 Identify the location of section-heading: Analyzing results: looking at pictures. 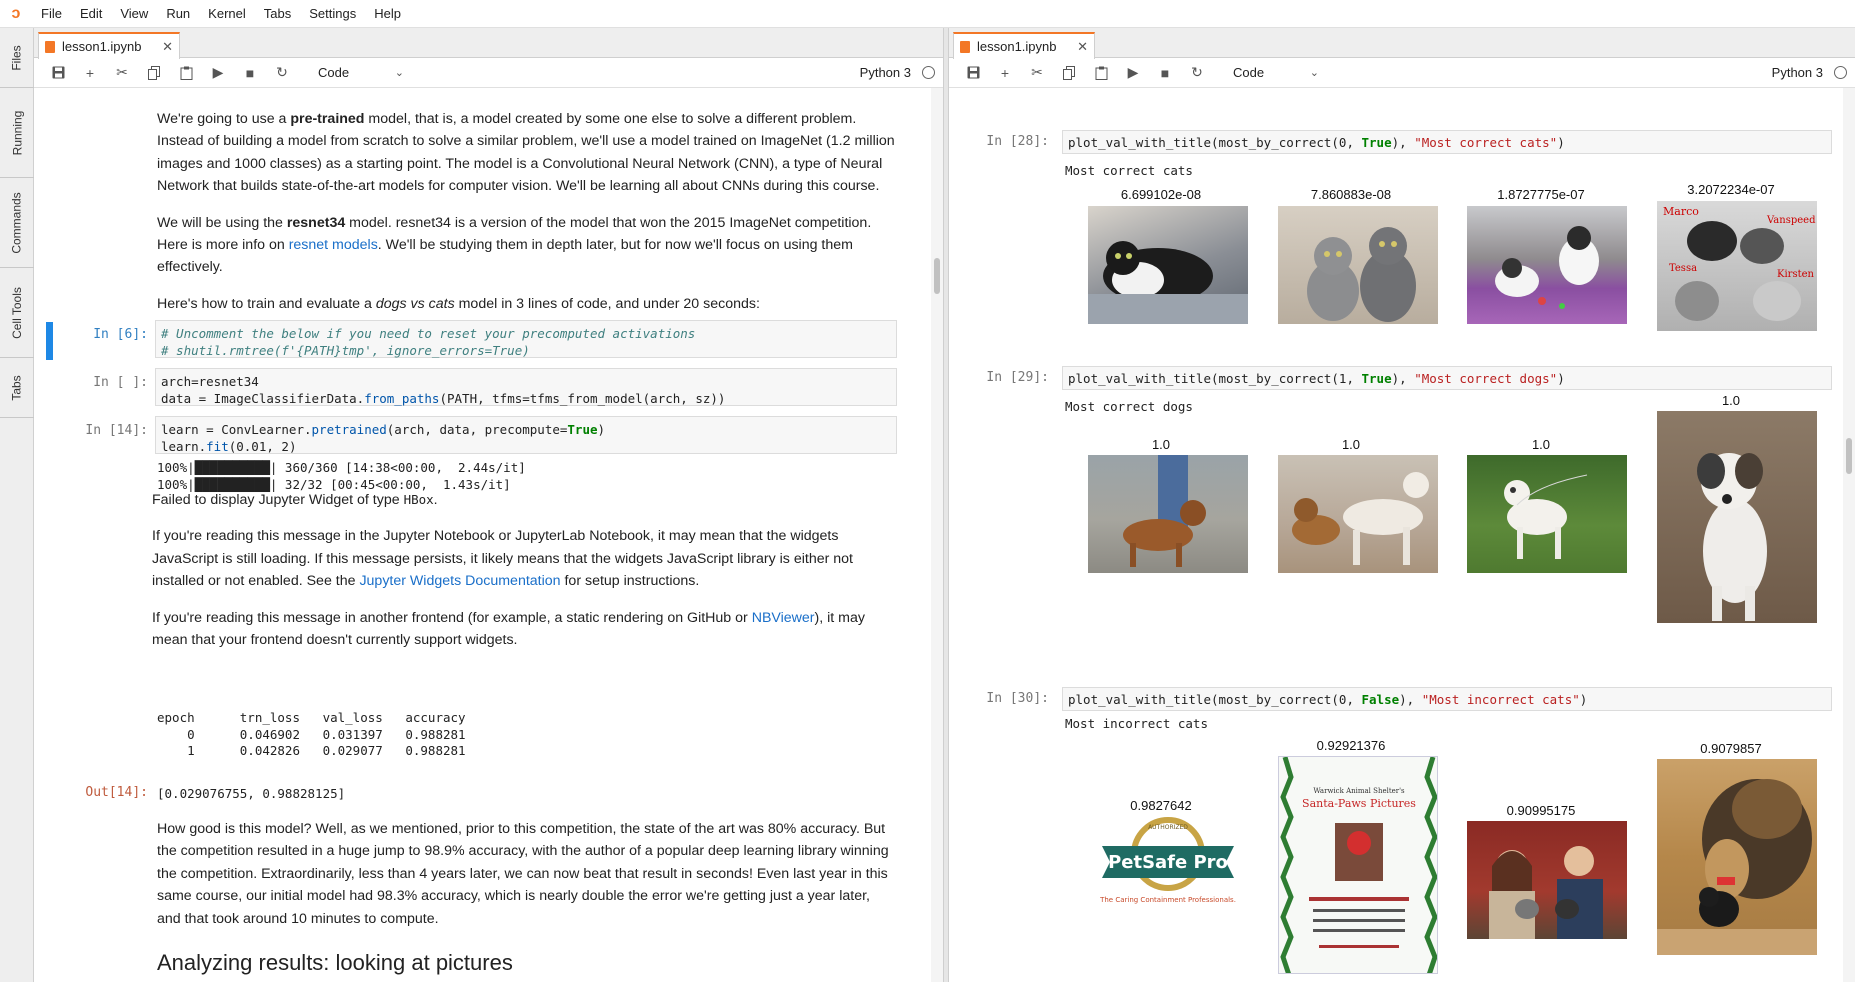
(335, 962).